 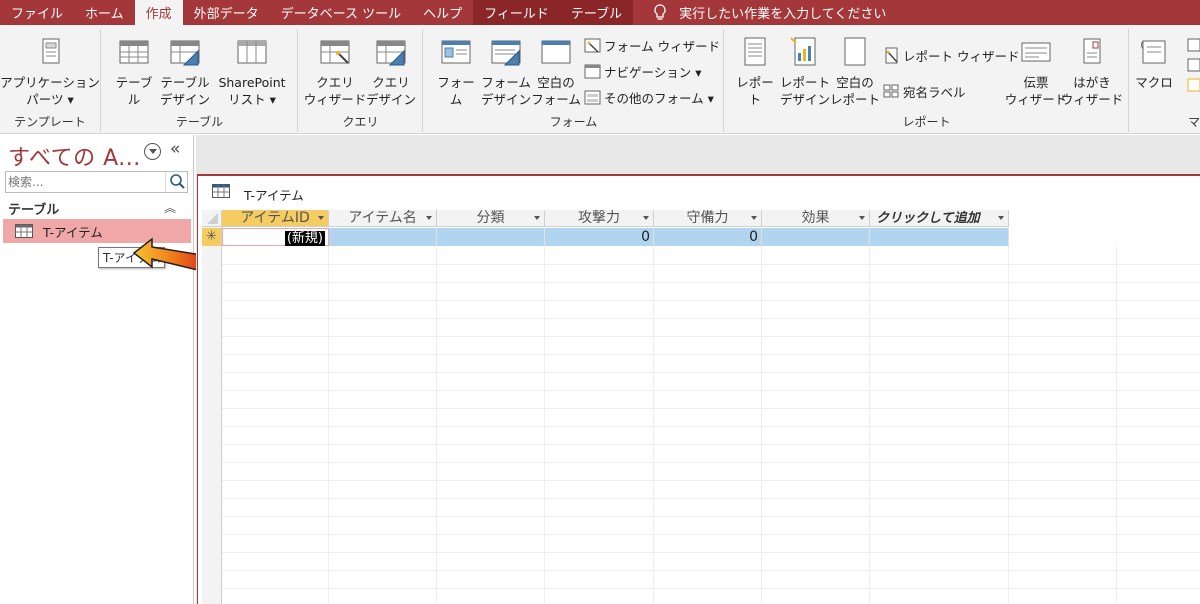 I want to click on nav-item-label: T-アイテム, so click(x=73, y=232).